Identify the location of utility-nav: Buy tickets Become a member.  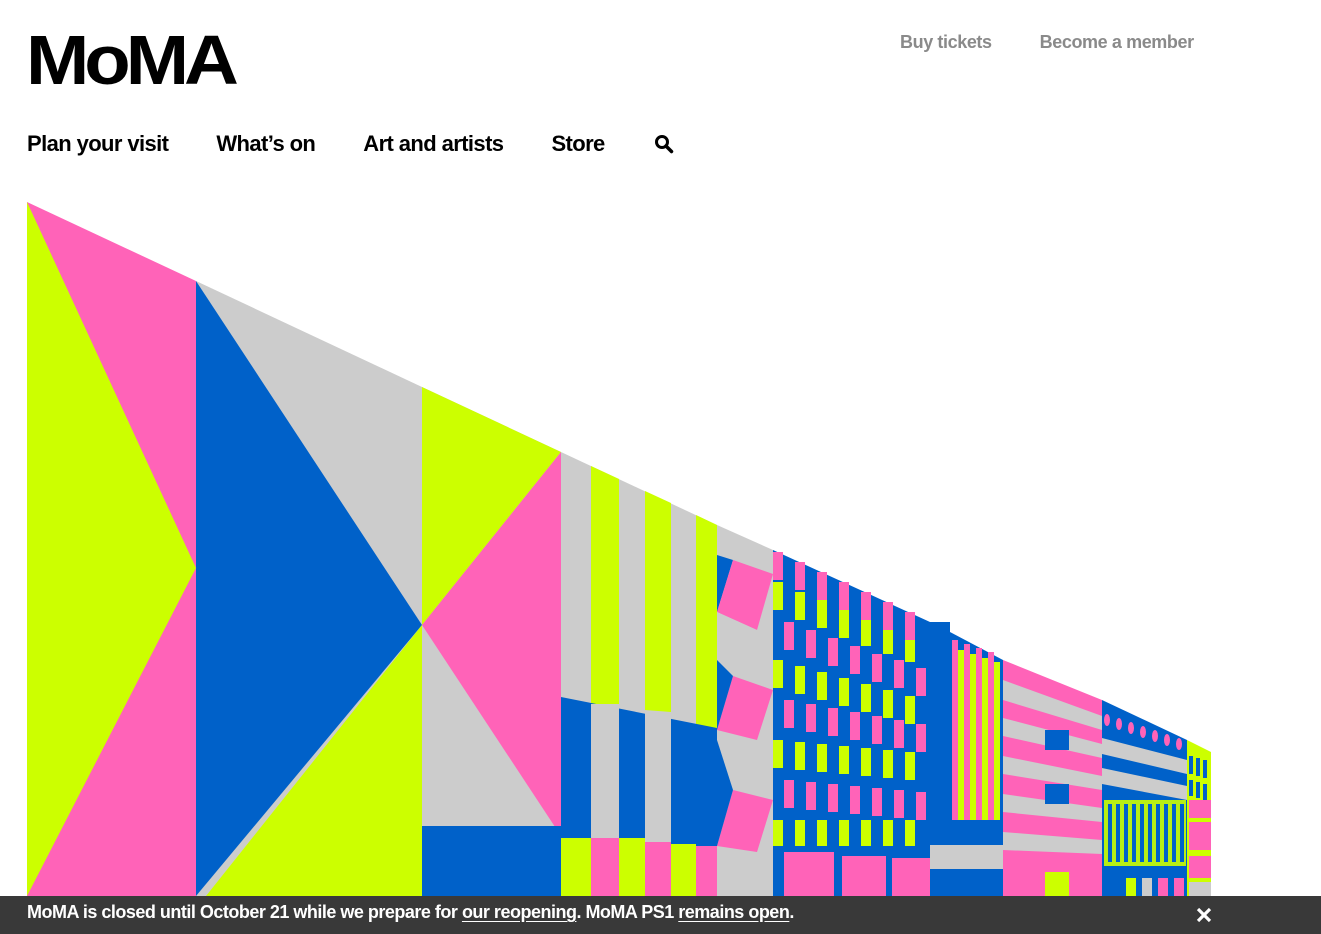
(1047, 42).